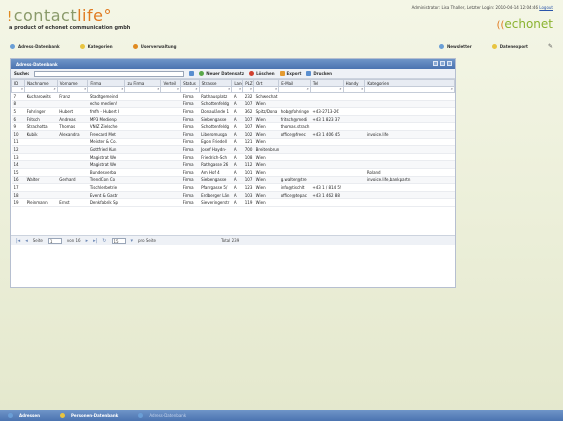  What do you see at coordinates (237, 83) in the screenshot?
I see `column-header: Land` at bounding box center [237, 83].